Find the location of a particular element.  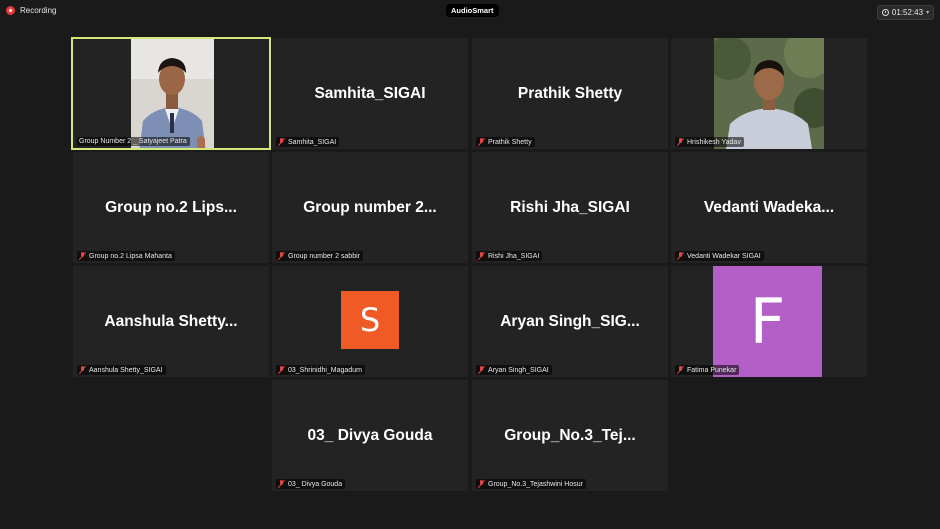

participant-name: Samhita_SIGAI is located at coordinates (370, 93).